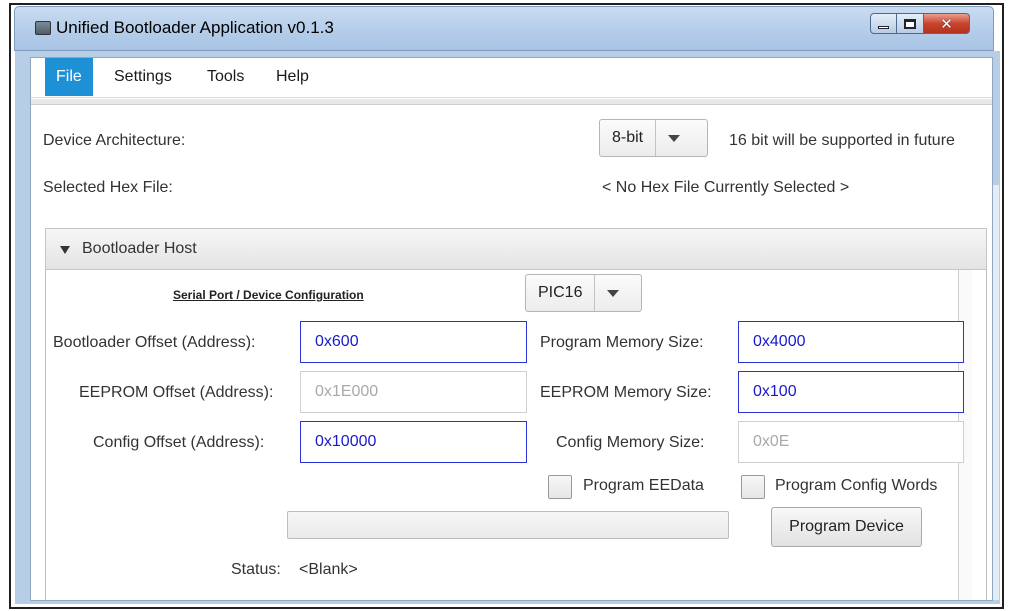 The image size is (1009, 611). I want to click on app-icon, so click(43, 28).